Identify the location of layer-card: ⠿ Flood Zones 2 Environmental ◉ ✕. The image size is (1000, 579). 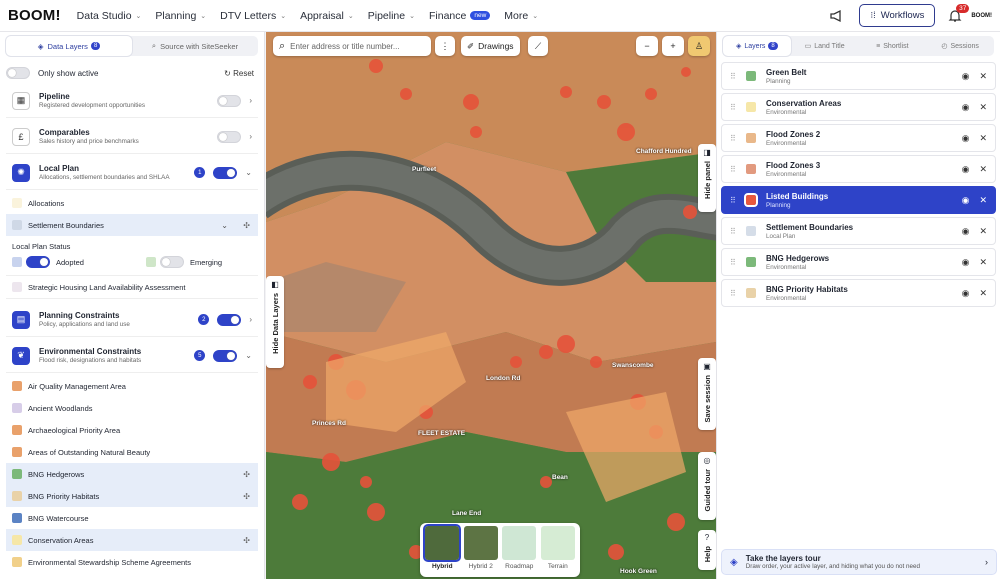
(858, 138).